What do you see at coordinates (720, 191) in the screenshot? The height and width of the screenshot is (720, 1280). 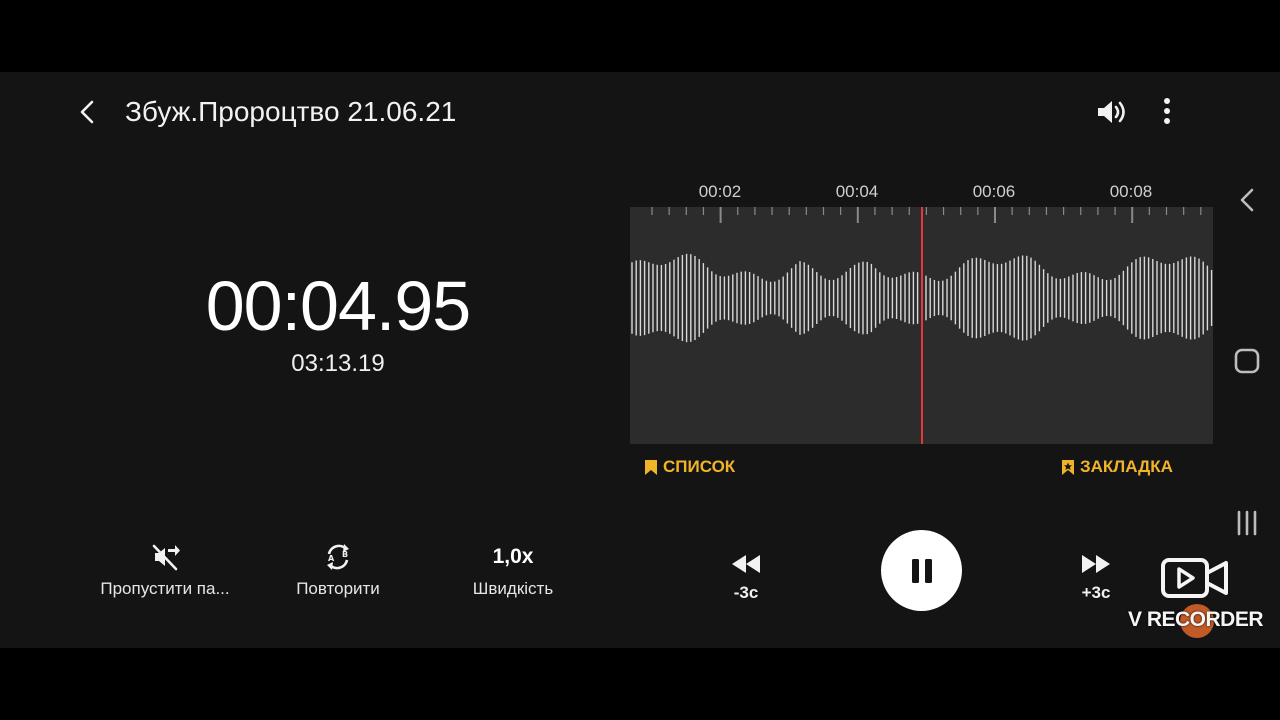 I see `timeline-tick-label: 00:02` at bounding box center [720, 191].